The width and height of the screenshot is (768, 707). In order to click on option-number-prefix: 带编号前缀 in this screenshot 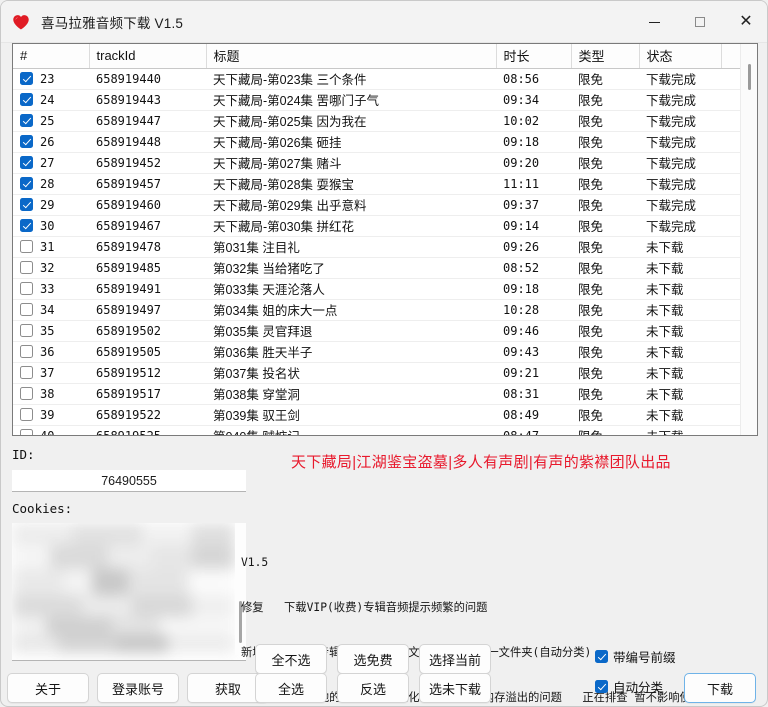, I will do `click(635, 656)`.